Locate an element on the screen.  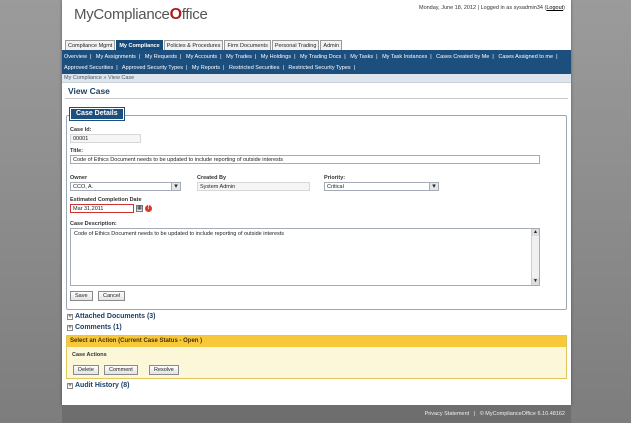
calendar-icon: ▦ is located at coordinates (139, 208).